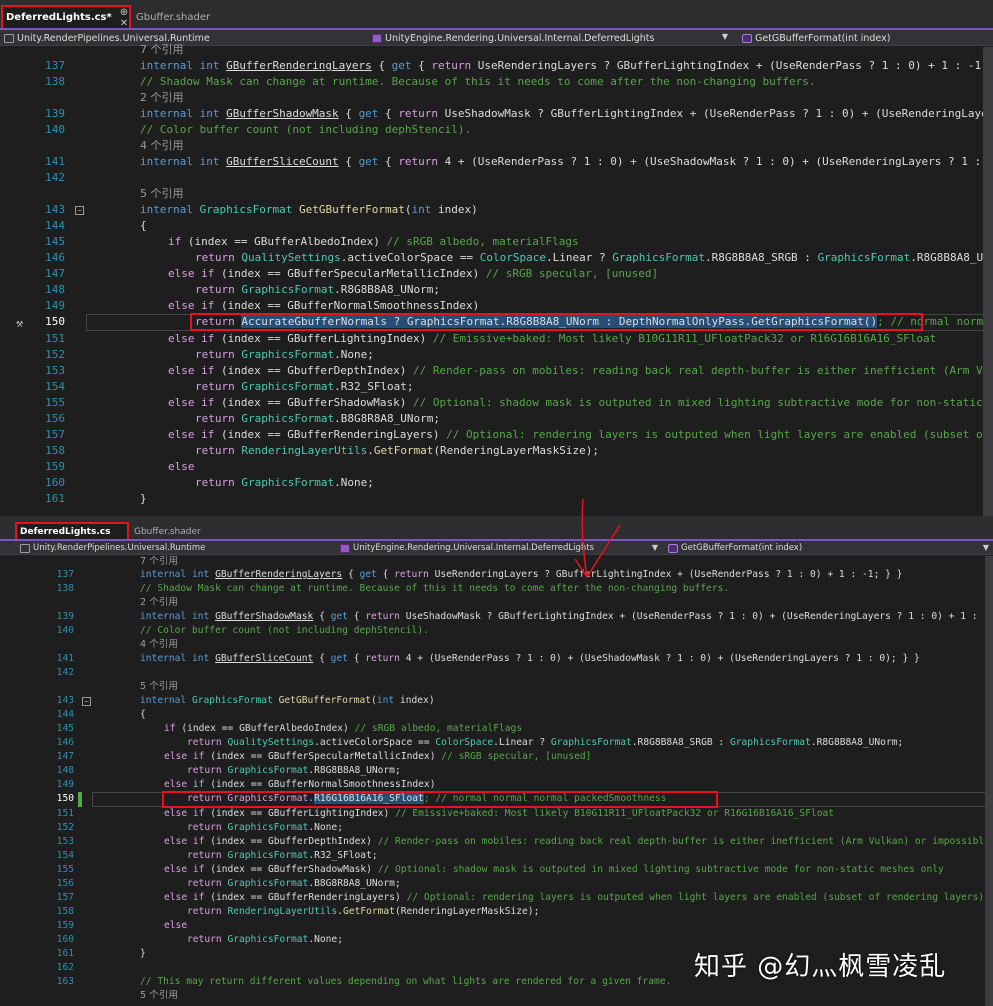 This screenshot has height=1006, width=993. What do you see at coordinates (345, 548) in the screenshot?
I see `class-icon` at bounding box center [345, 548].